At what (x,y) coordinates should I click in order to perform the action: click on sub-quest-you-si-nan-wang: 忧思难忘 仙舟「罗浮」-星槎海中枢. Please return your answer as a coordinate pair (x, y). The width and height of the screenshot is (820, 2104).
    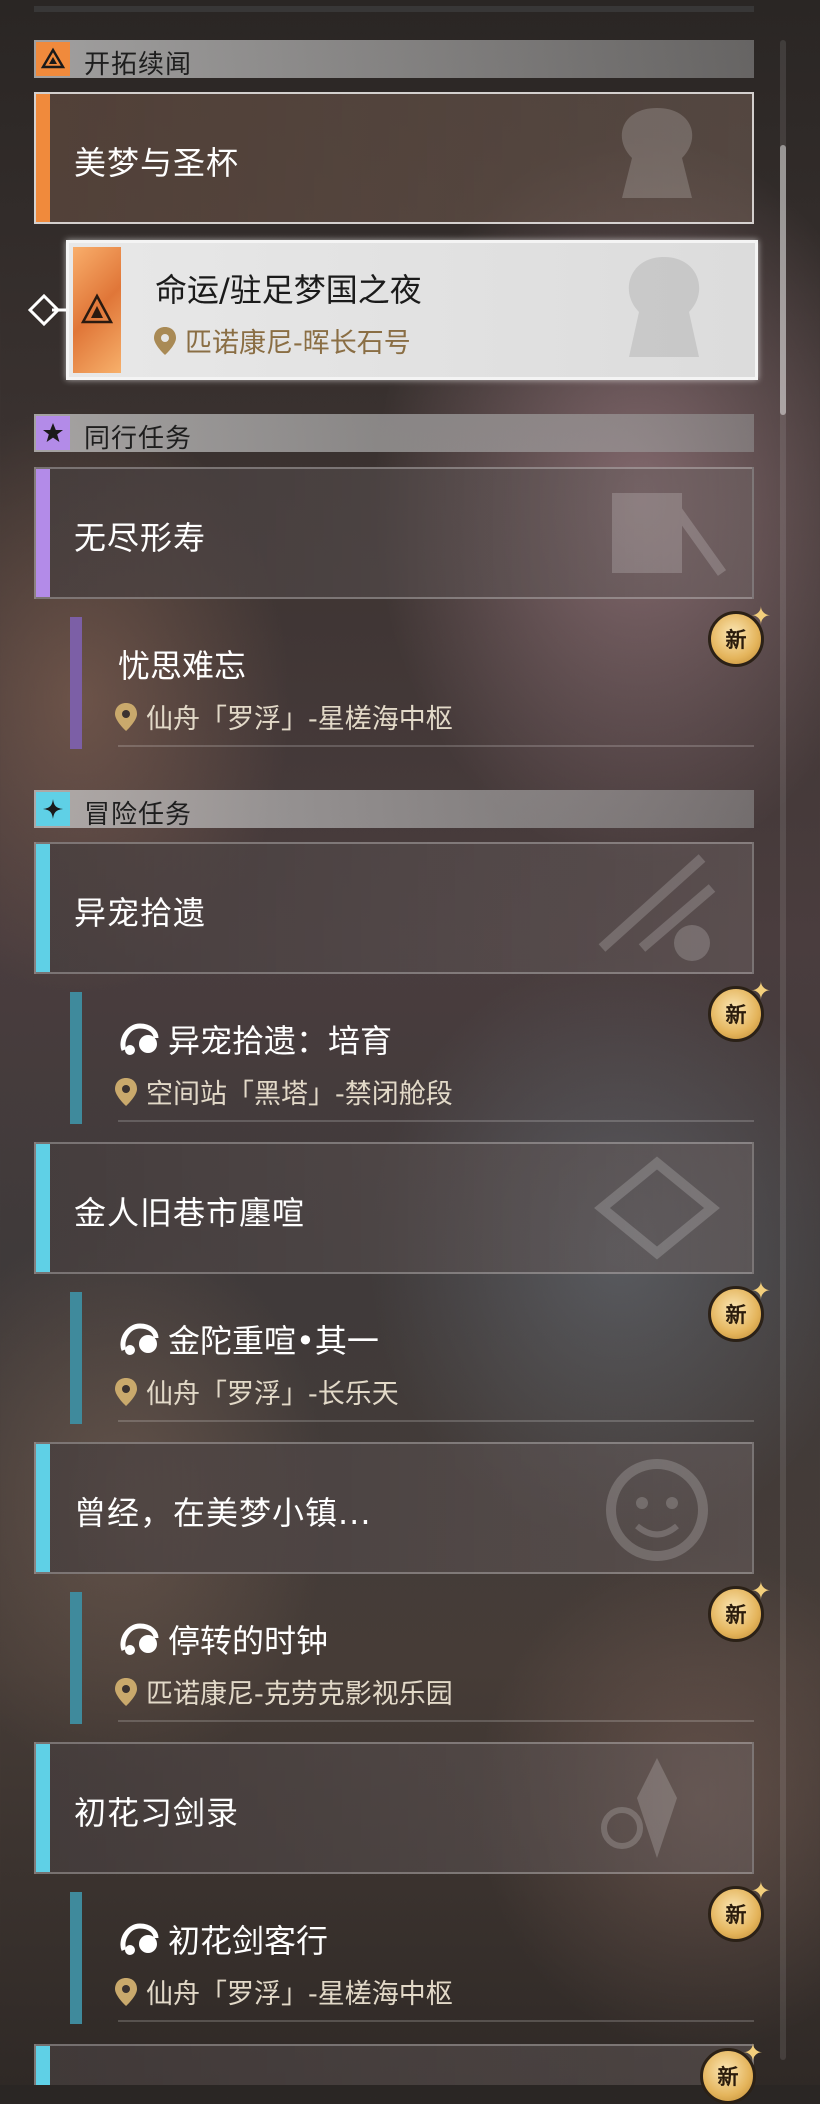
    Looking at the image, I should click on (412, 683).